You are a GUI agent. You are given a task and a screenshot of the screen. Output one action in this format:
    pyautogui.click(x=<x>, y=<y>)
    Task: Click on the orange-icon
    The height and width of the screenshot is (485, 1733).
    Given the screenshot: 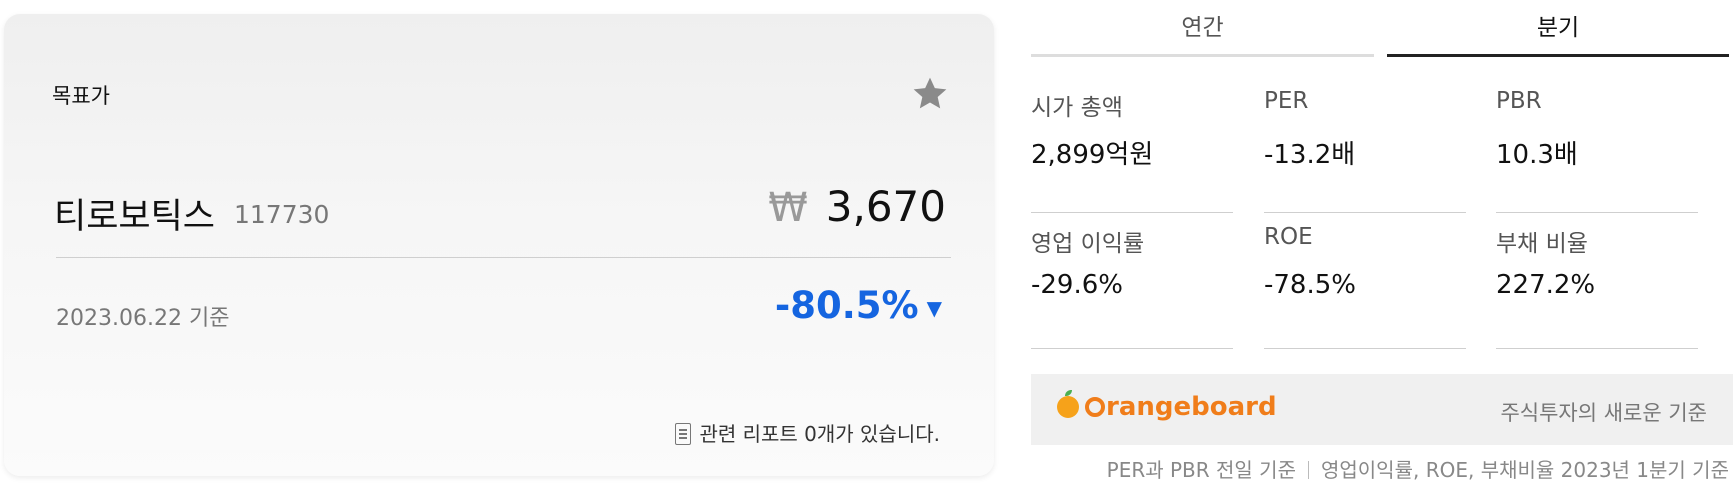 What is the action you would take?
    pyautogui.click(x=1068, y=404)
    